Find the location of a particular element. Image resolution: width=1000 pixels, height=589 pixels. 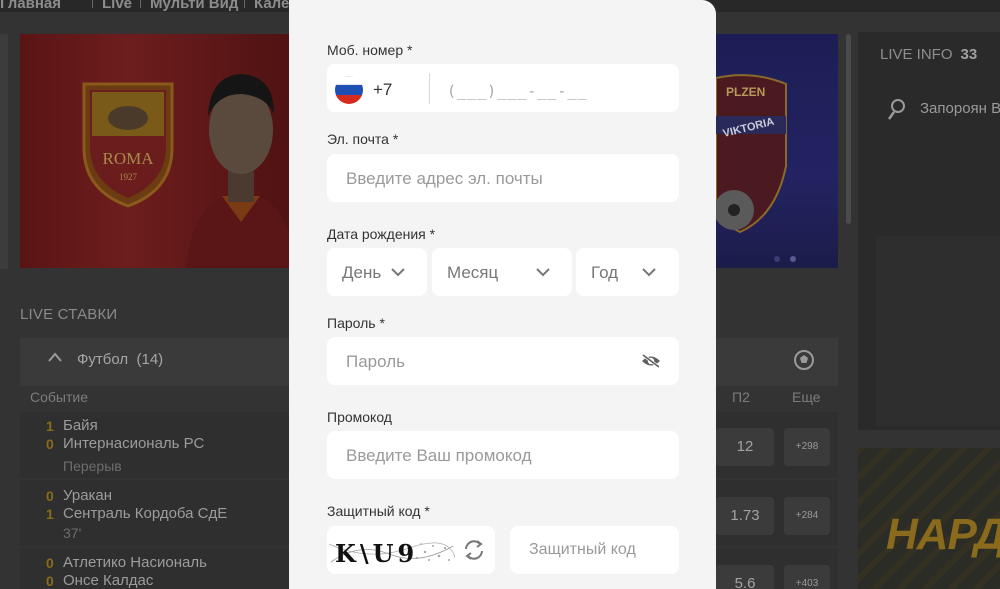

roma-crest-name: ROMA is located at coordinates (128, 158).